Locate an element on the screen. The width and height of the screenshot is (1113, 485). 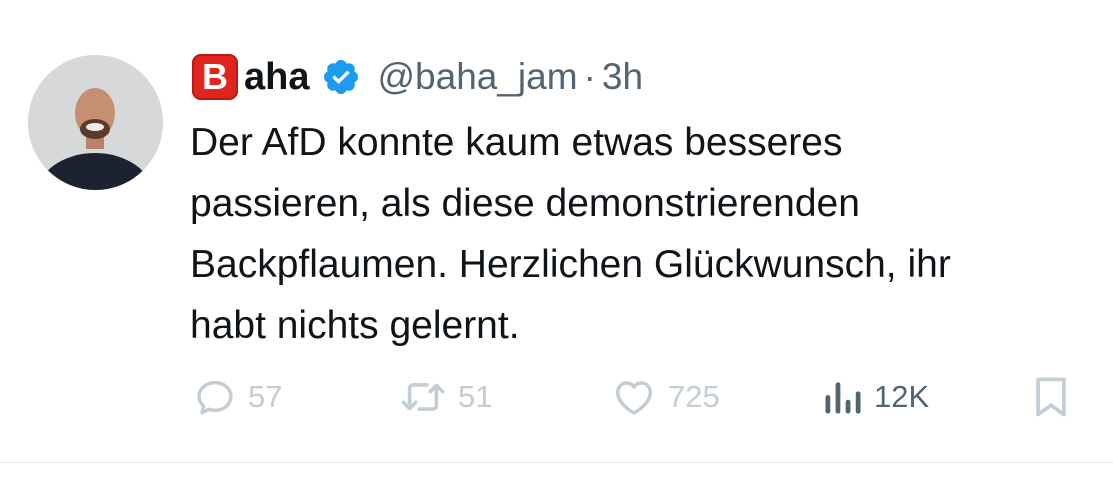
like-button: 725 is located at coordinates (665, 397).